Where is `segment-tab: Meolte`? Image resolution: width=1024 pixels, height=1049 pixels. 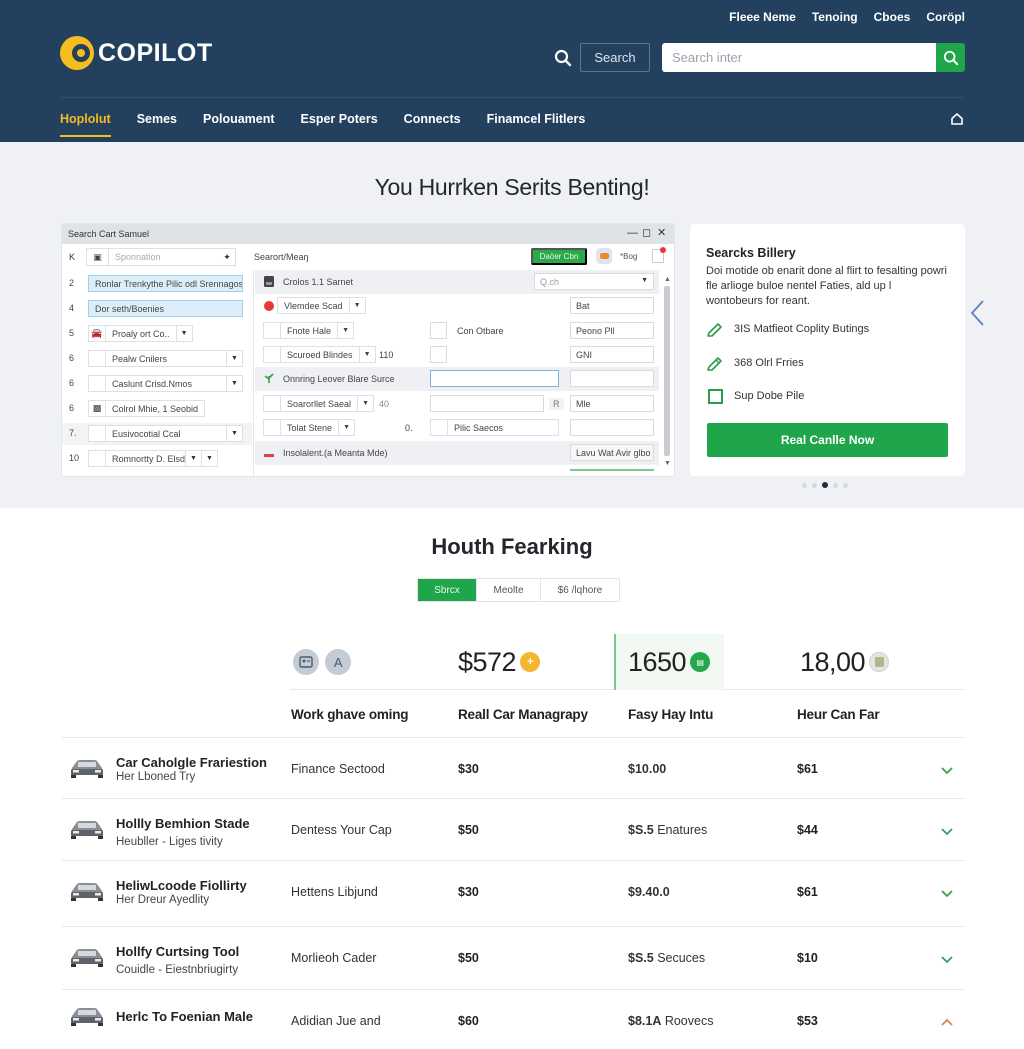 segment-tab: Meolte is located at coordinates (509, 590).